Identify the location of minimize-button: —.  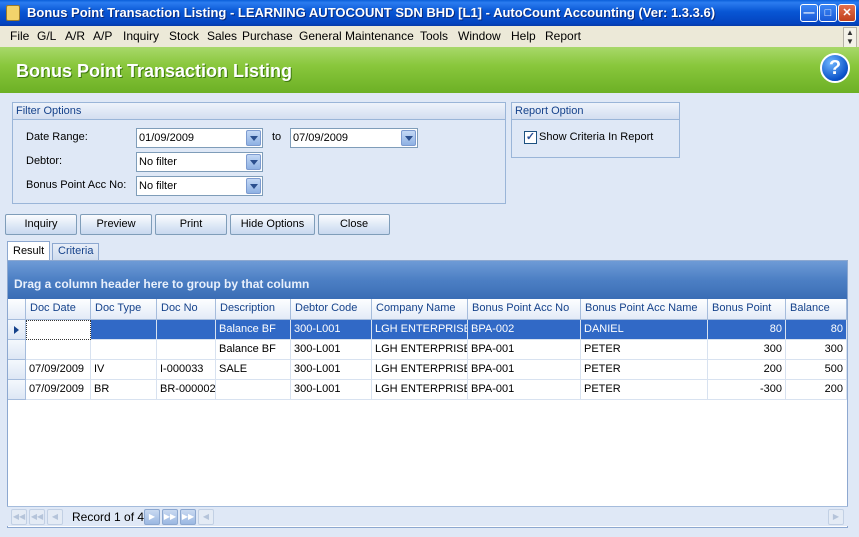
(809, 13).